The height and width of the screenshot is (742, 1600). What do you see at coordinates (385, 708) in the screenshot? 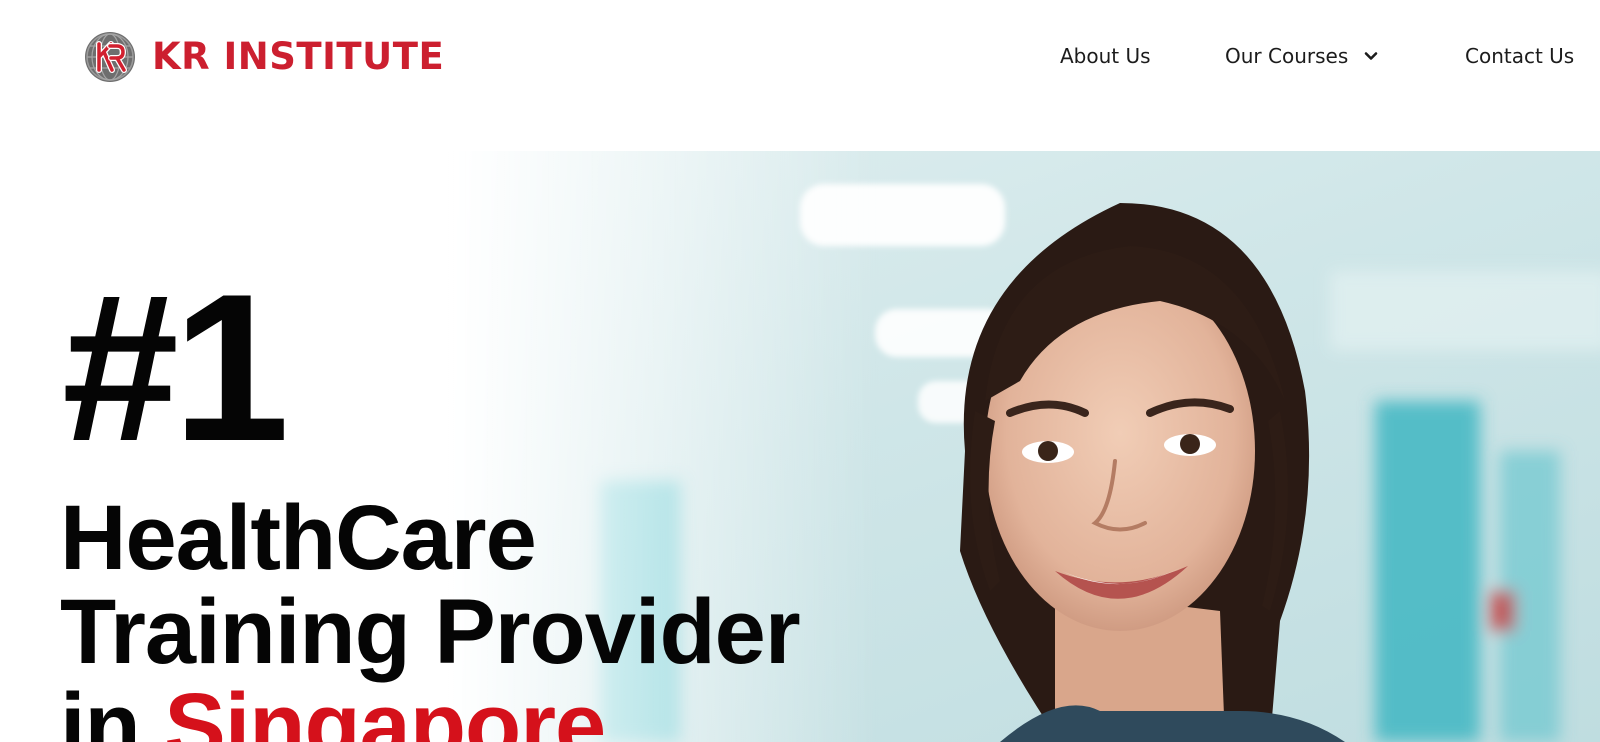
I see `hero-headline-accent: Singapore` at bounding box center [385, 708].